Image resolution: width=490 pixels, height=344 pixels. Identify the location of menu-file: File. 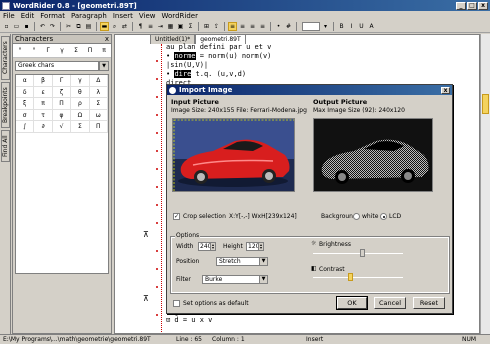
(9, 16).